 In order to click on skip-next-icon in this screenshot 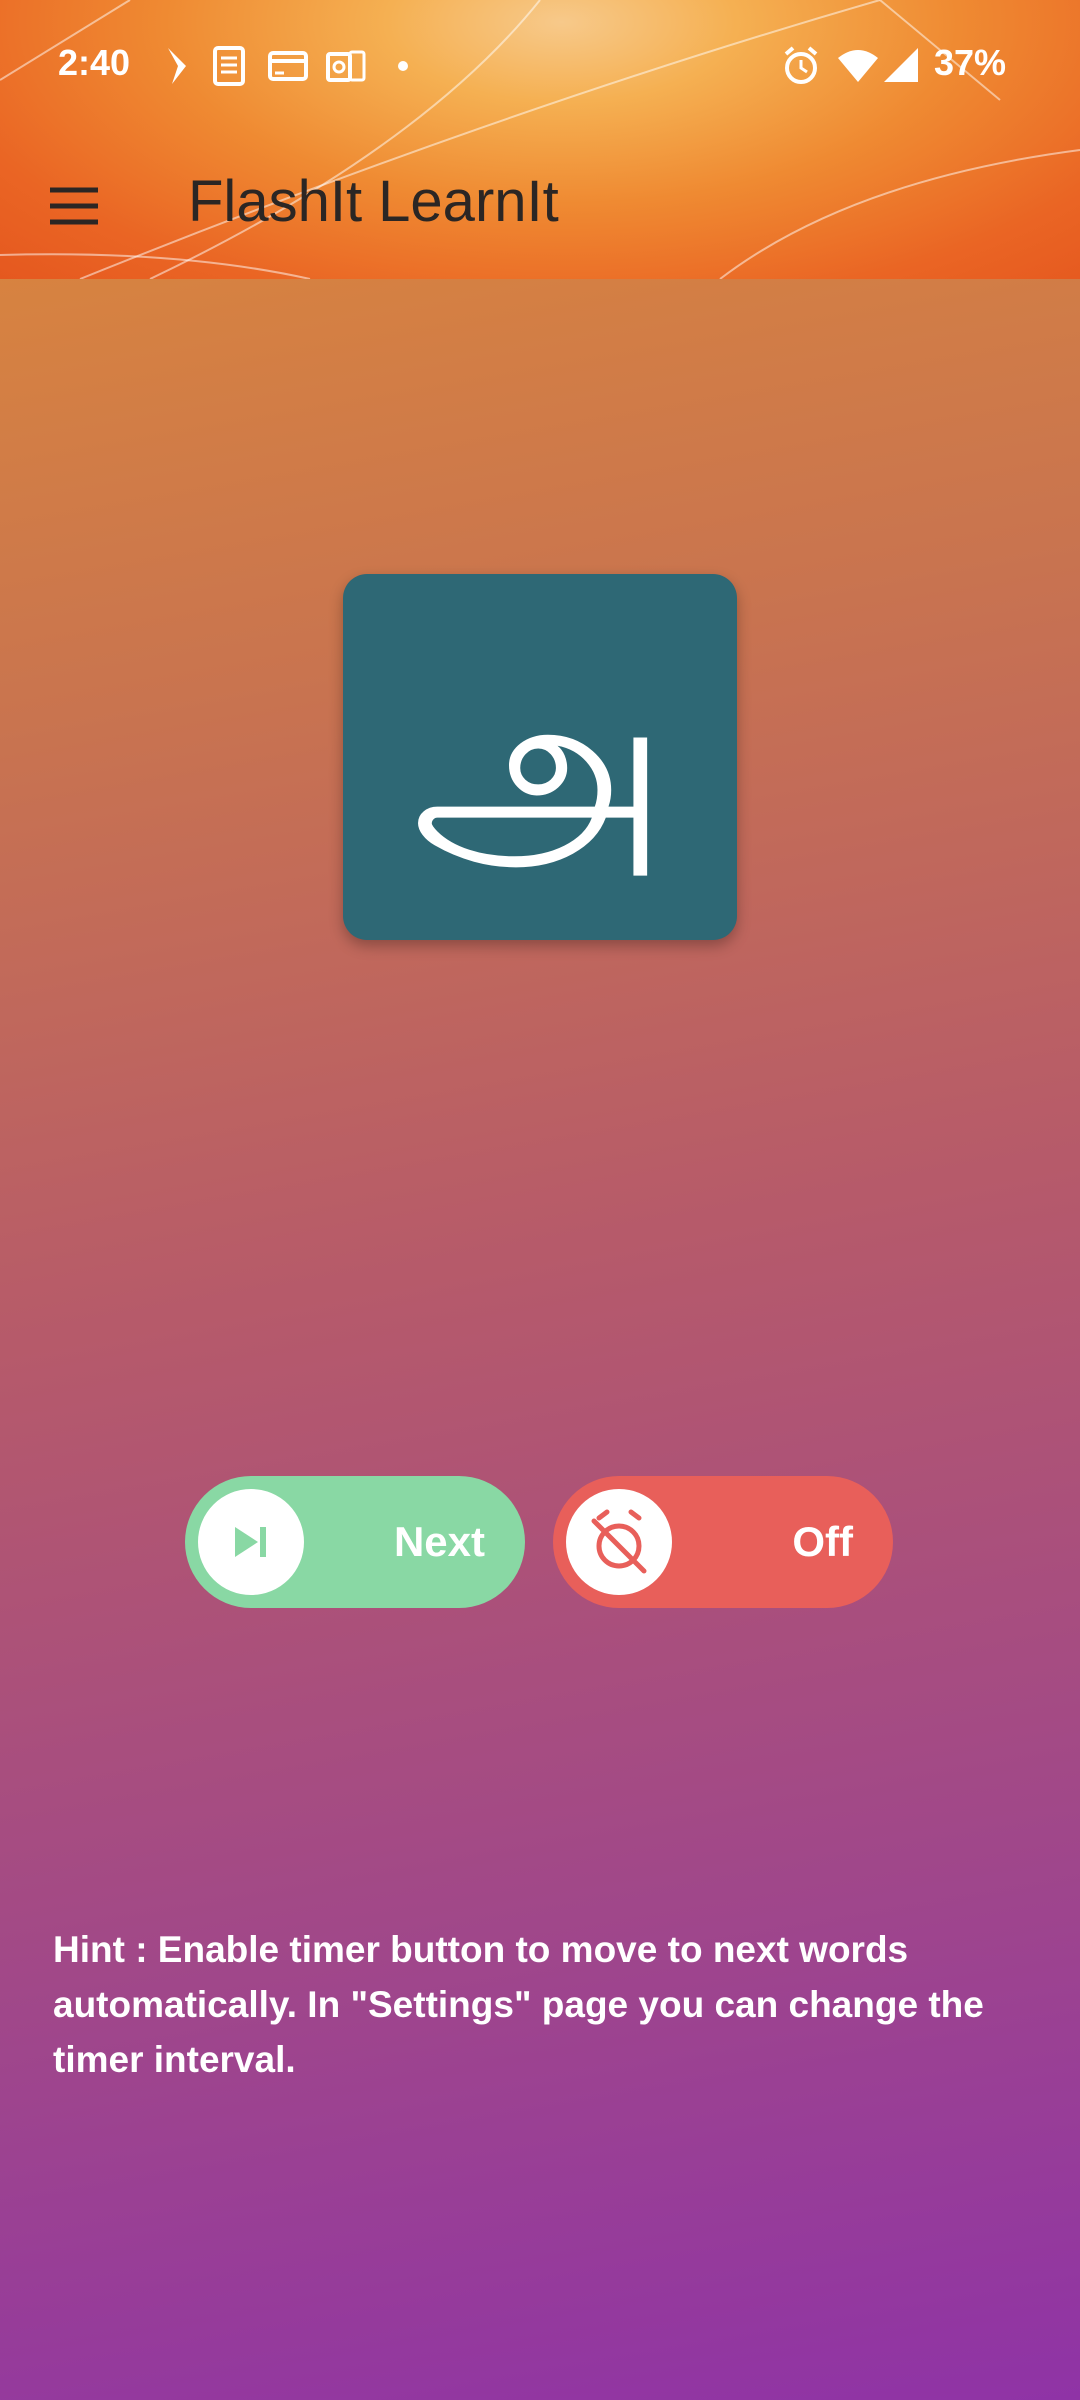, I will do `click(250, 1542)`.